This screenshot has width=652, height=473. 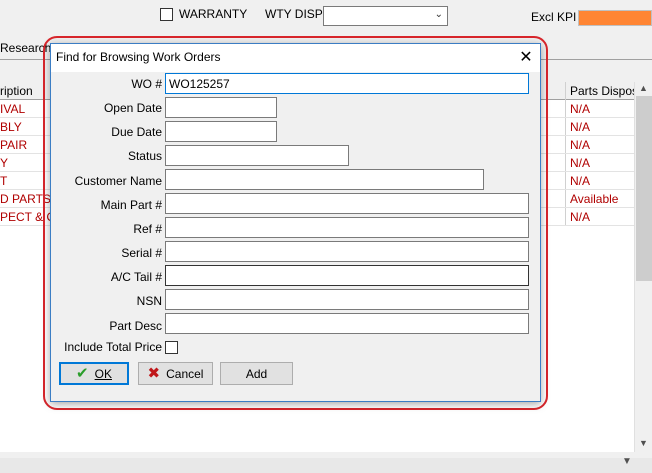 I want to click on close-icon: ✕, so click(x=526, y=58).